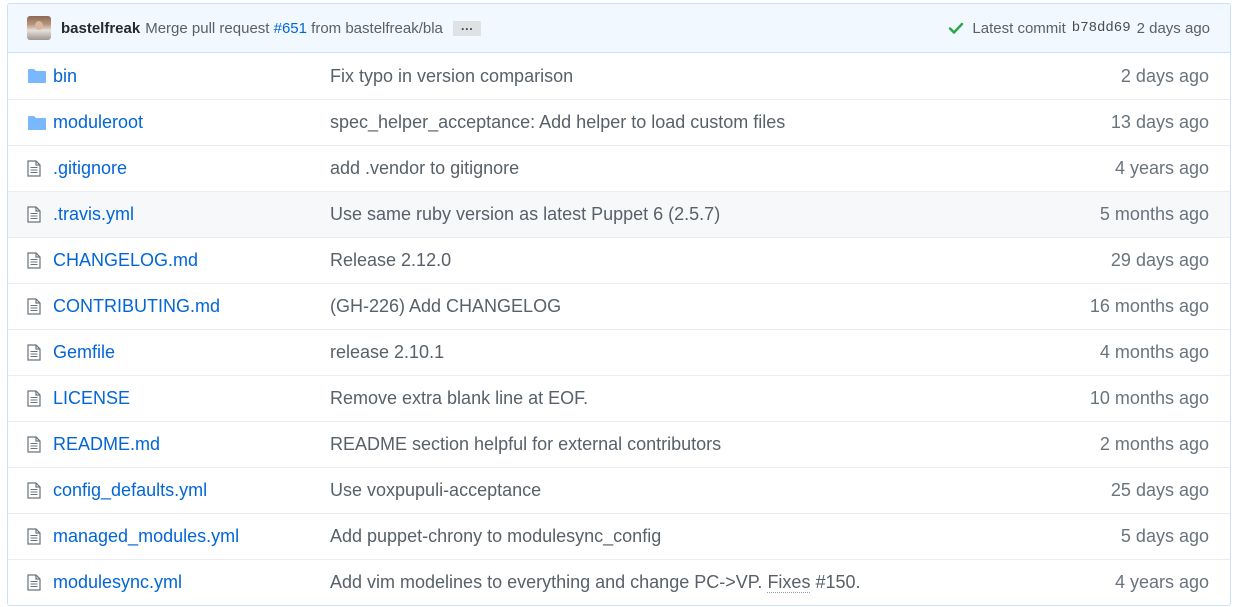 The height and width of the screenshot is (607, 1241). Describe the element at coordinates (459, 398) in the screenshot. I see `file-commit-message-link: Remove extra blank line at EOF.` at that location.